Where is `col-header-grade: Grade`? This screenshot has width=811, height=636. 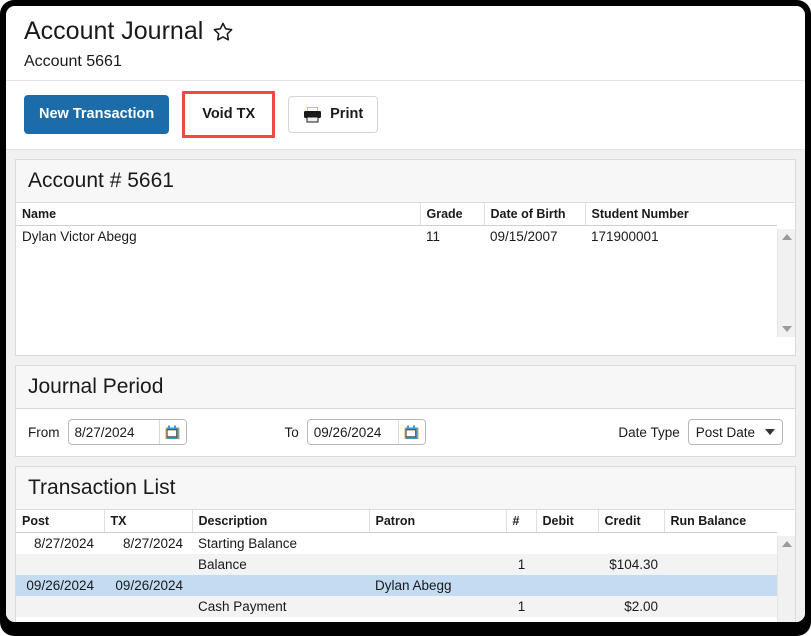
col-header-grade: Grade is located at coordinates (452, 214).